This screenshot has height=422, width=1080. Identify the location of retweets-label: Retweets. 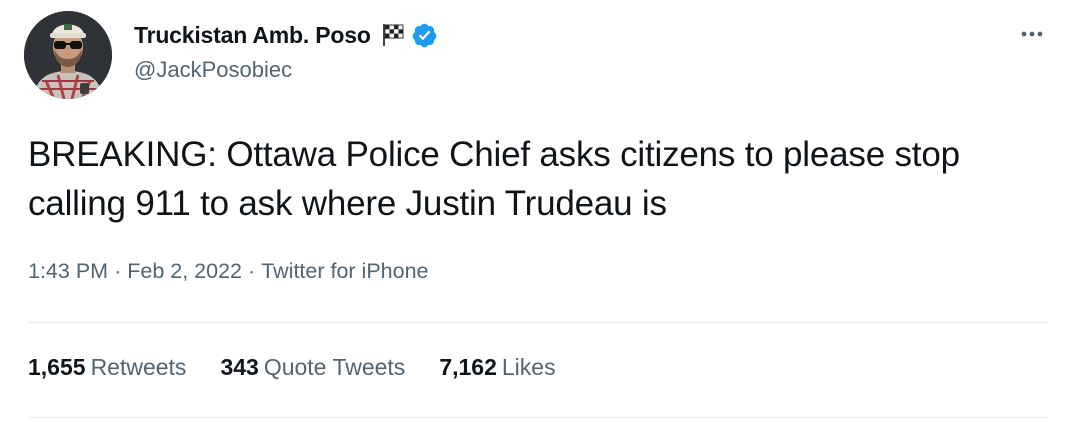
(138, 367).